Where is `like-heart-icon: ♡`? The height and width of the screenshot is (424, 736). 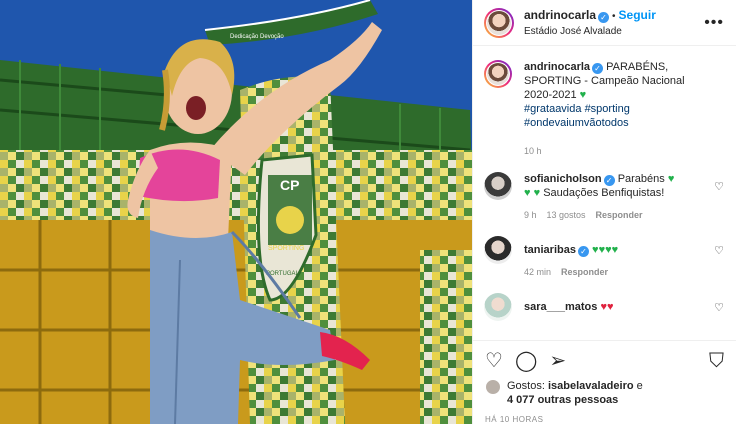
like-heart-icon: ♡ is located at coordinates (494, 361).